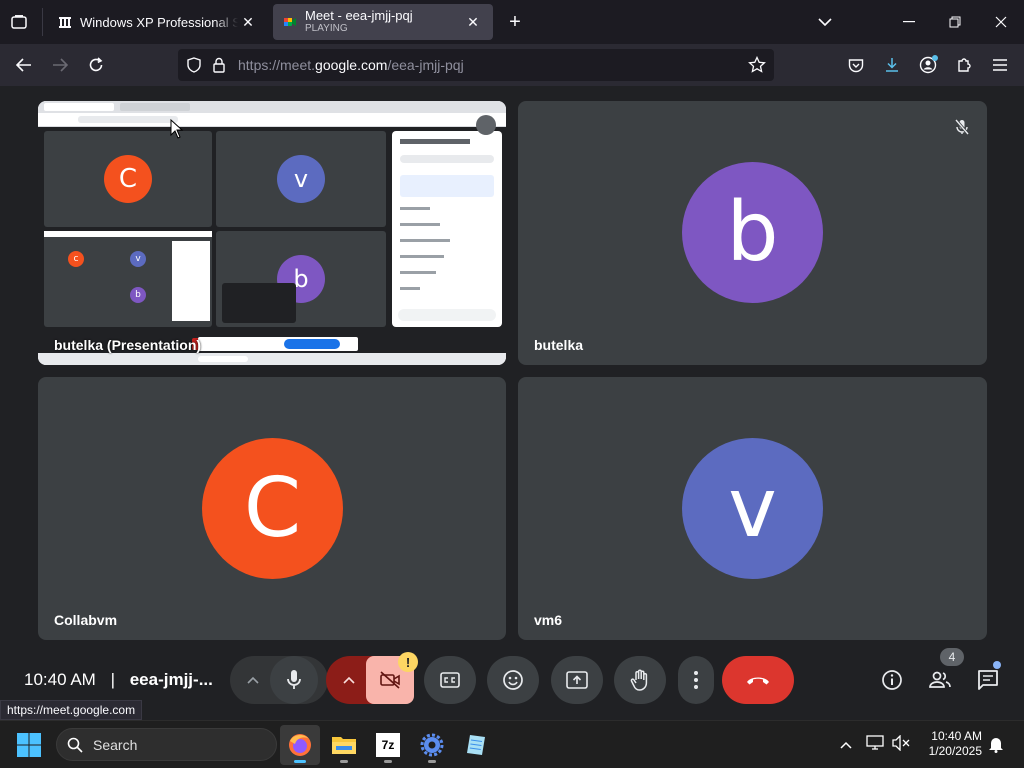  I want to click on close-window-button, so click(1001, 22).